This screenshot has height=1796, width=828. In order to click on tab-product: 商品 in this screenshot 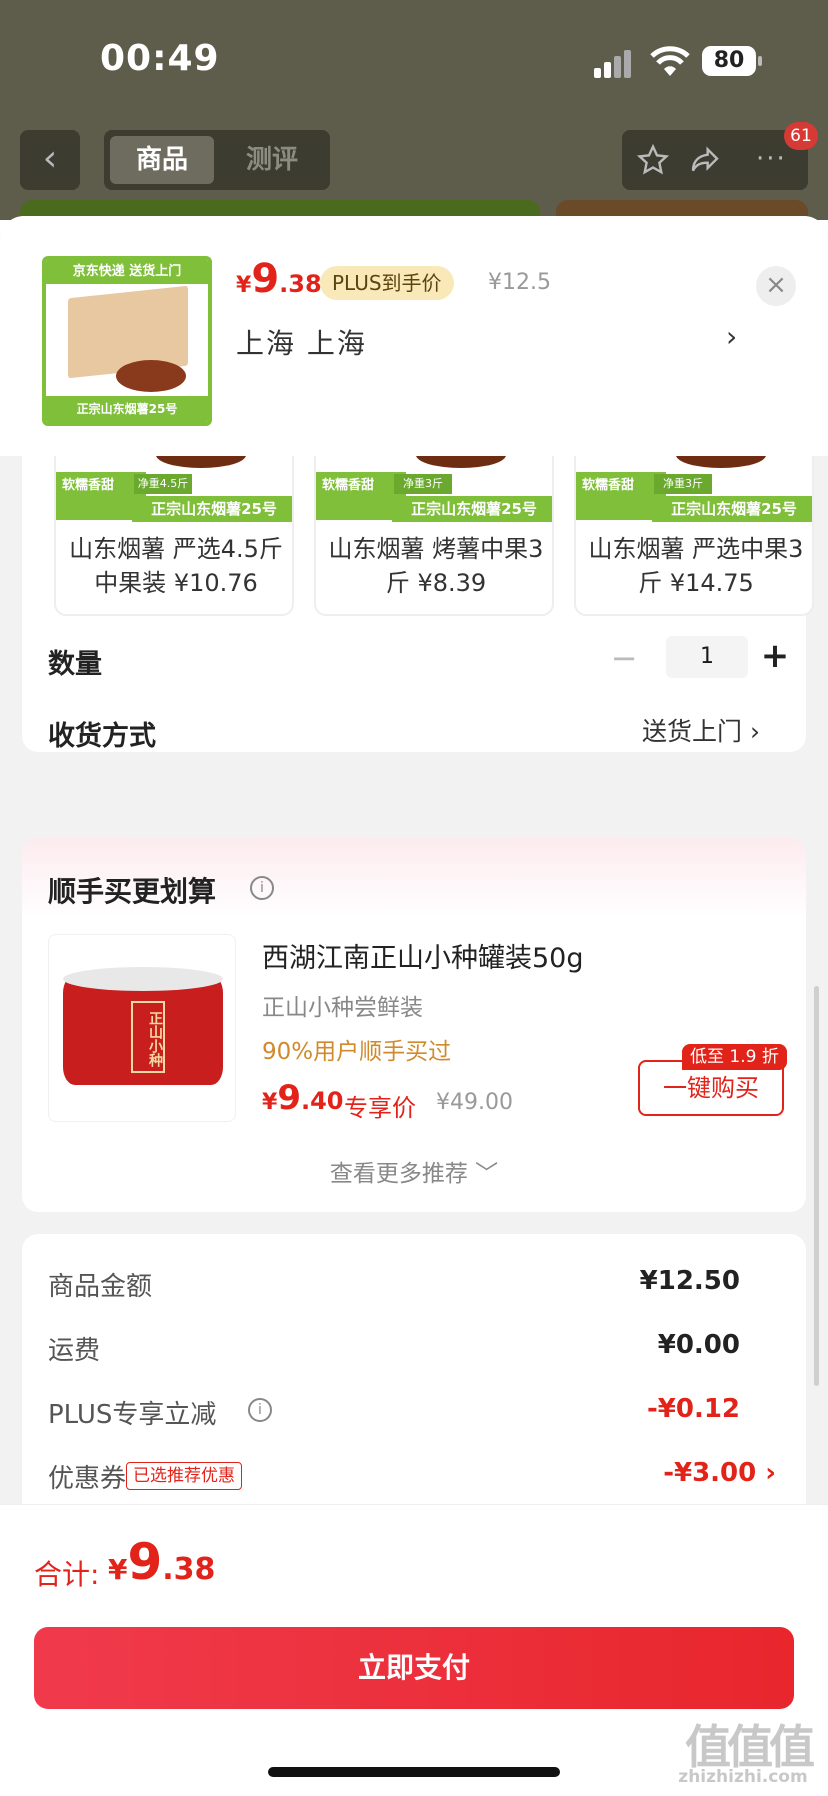, I will do `click(162, 160)`.